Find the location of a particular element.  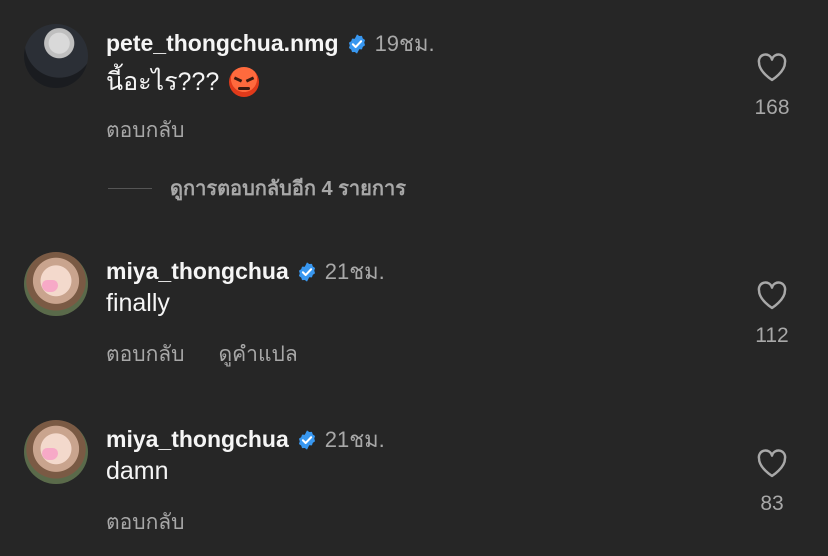

divider-line is located at coordinates (130, 188).